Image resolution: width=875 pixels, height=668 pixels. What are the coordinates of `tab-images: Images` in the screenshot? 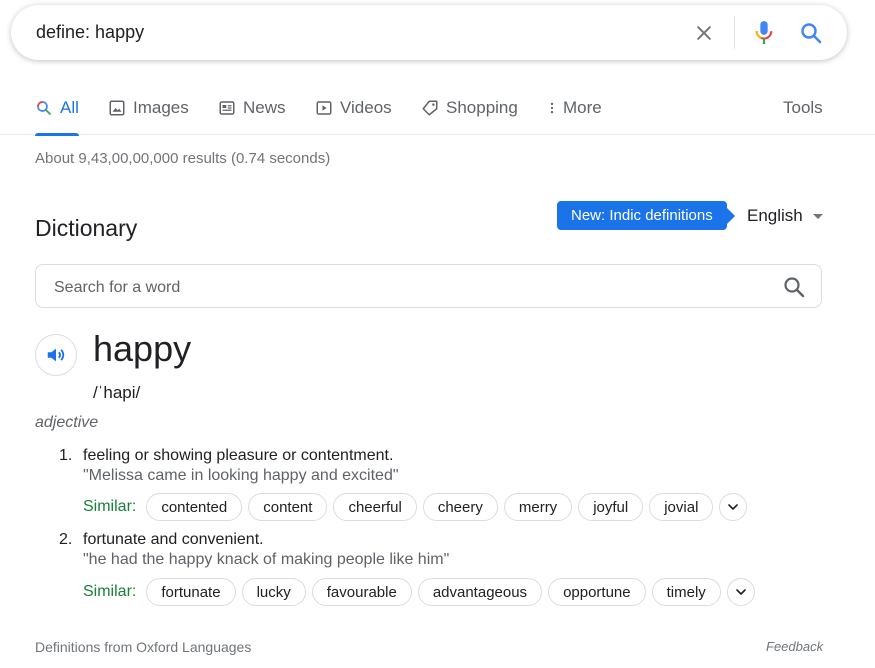 It's located at (148, 108).